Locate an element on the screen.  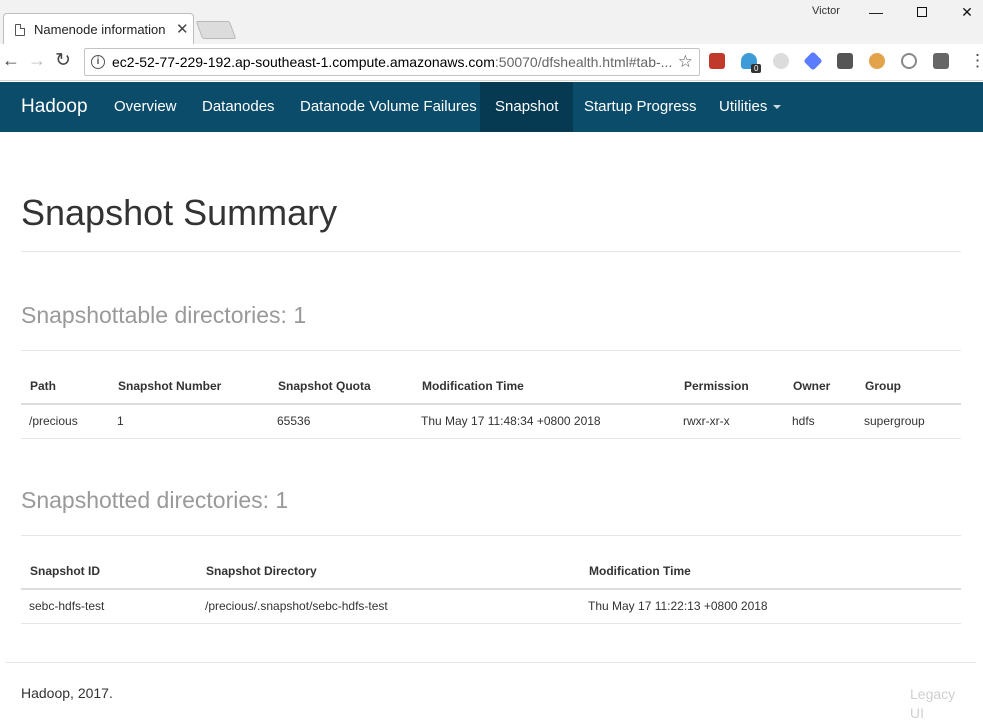
footer-divider is located at coordinates (491, 662).